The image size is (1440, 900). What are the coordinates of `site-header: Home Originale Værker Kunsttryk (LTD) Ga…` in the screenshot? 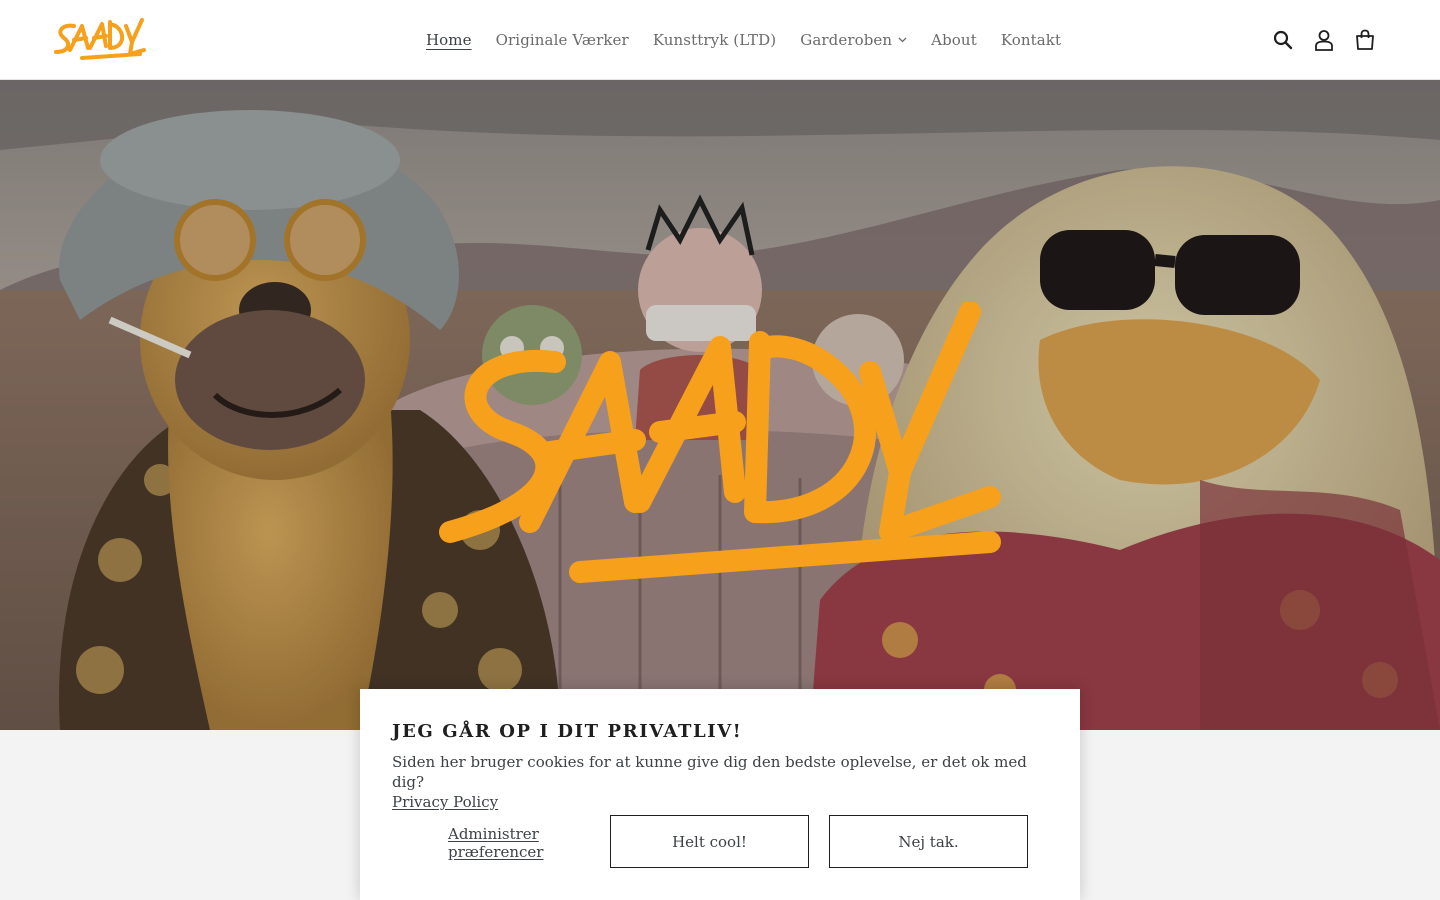 It's located at (720, 40).